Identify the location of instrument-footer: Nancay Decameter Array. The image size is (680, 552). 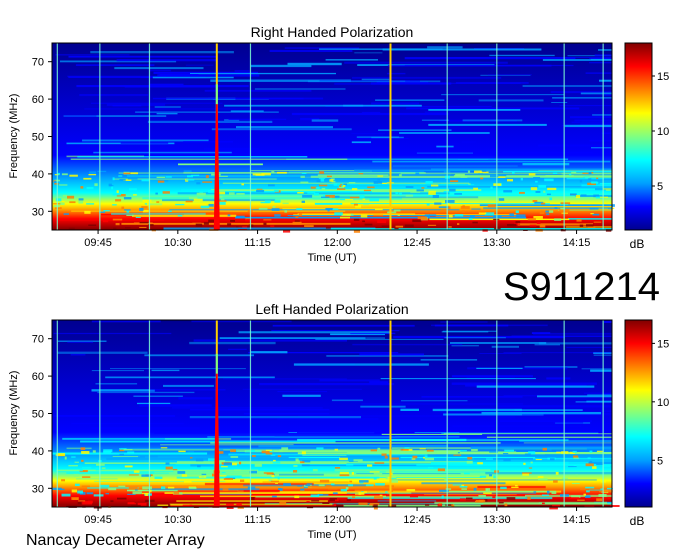
(115, 540).